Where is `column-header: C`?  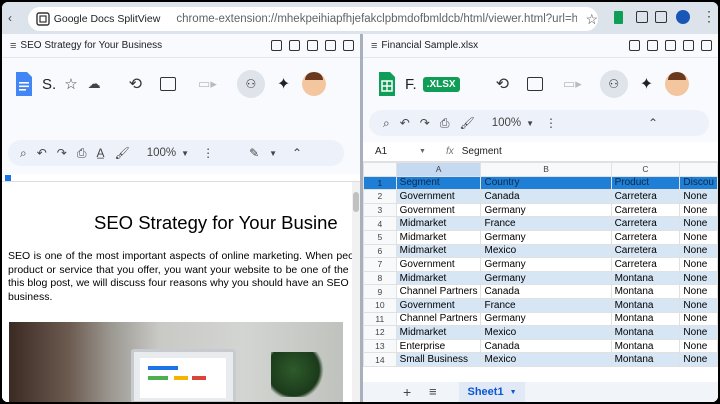 column-header: C is located at coordinates (645, 169).